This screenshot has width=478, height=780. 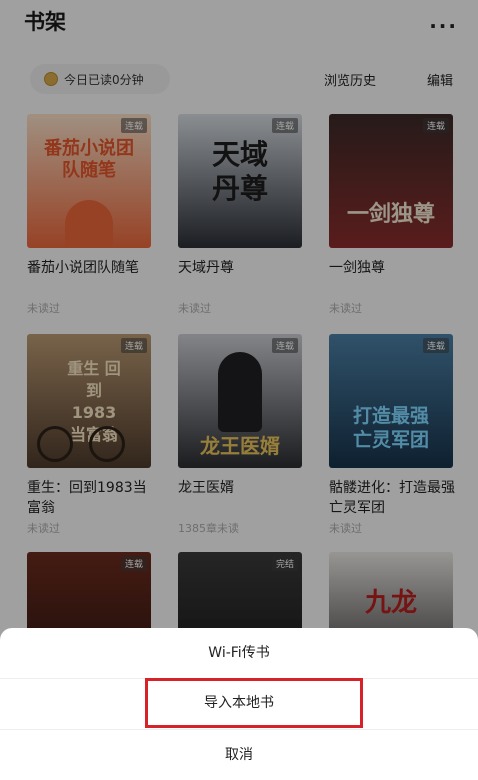 I want to click on wifi-transfer-button: Wi-Fi传书, so click(x=239, y=653).